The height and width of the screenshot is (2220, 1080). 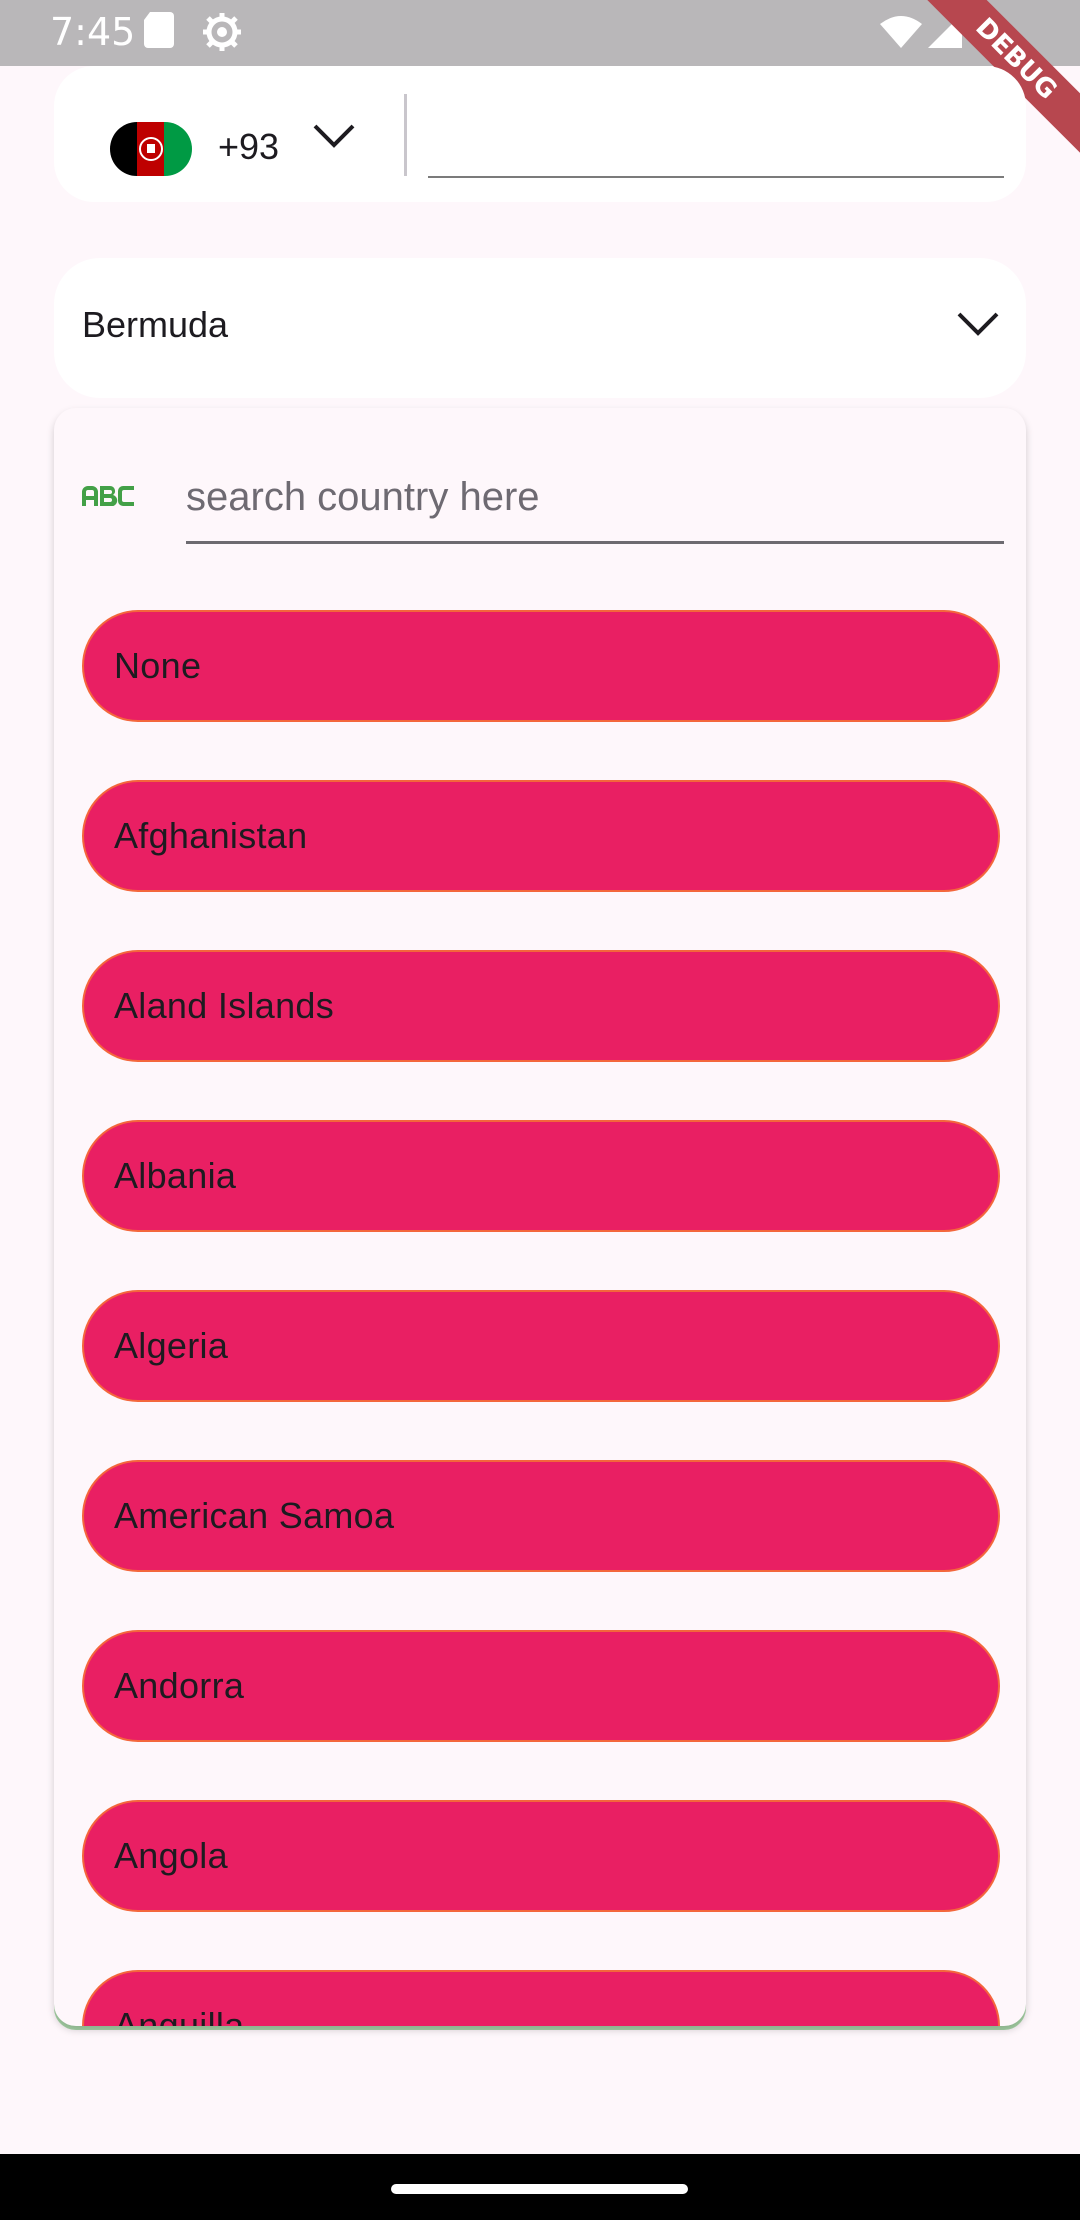 I want to click on settings-icon, so click(x=222, y=34).